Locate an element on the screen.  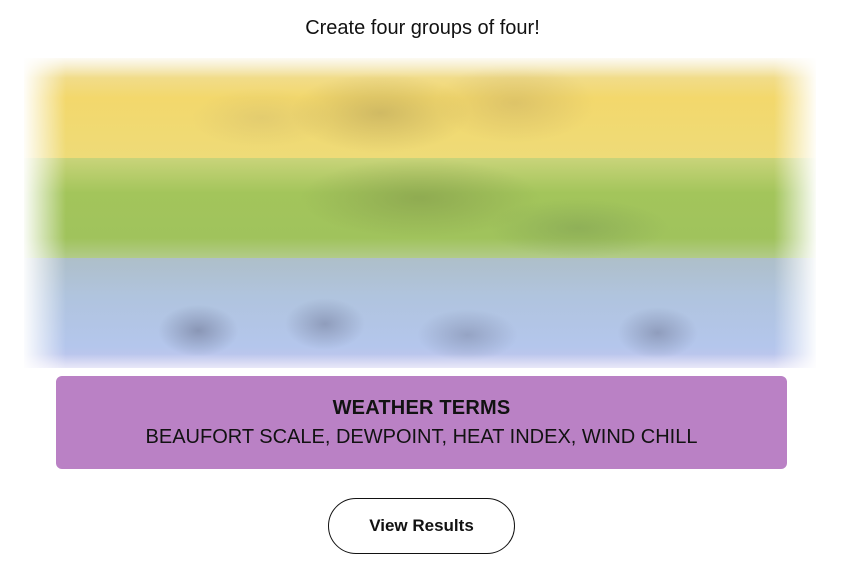
view-results-button: View Results is located at coordinates (421, 526).